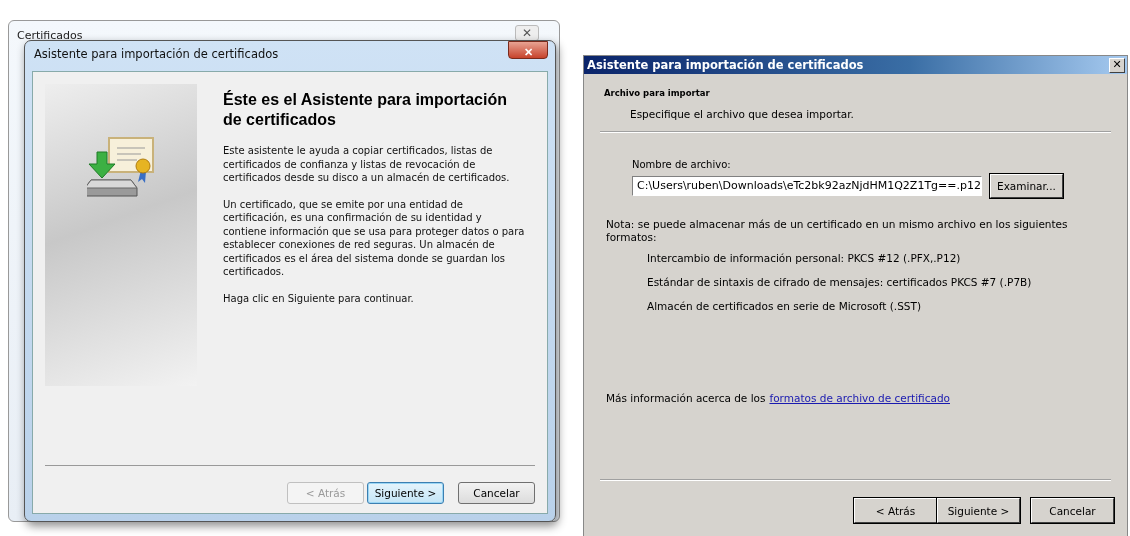  What do you see at coordinates (374, 238) in the screenshot?
I see `description-text: Un certificado, que se emite por una entidad de certificación, es una confirmación de su identidad y contiene información que se usa para proteger datos o para establecer conexiones de red seguras. Un almacén de certificados es el área del sistema donde se guardan los certificados.` at bounding box center [374, 238].